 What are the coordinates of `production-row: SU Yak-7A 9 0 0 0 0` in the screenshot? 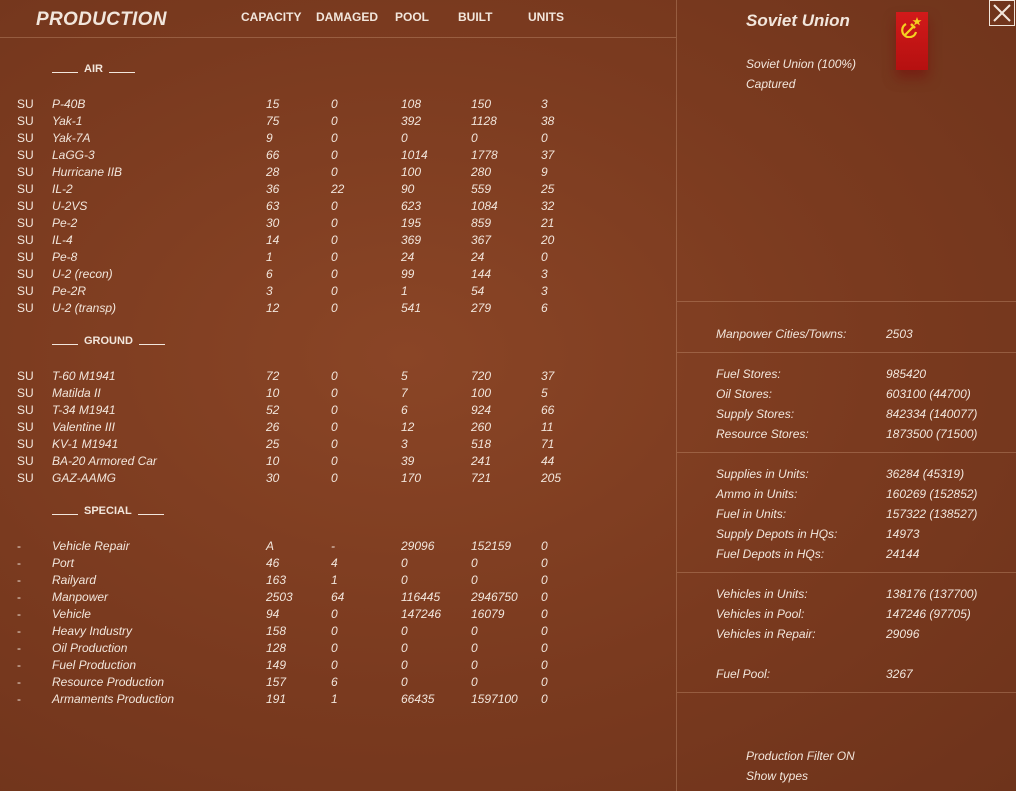 It's located at (338, 139).